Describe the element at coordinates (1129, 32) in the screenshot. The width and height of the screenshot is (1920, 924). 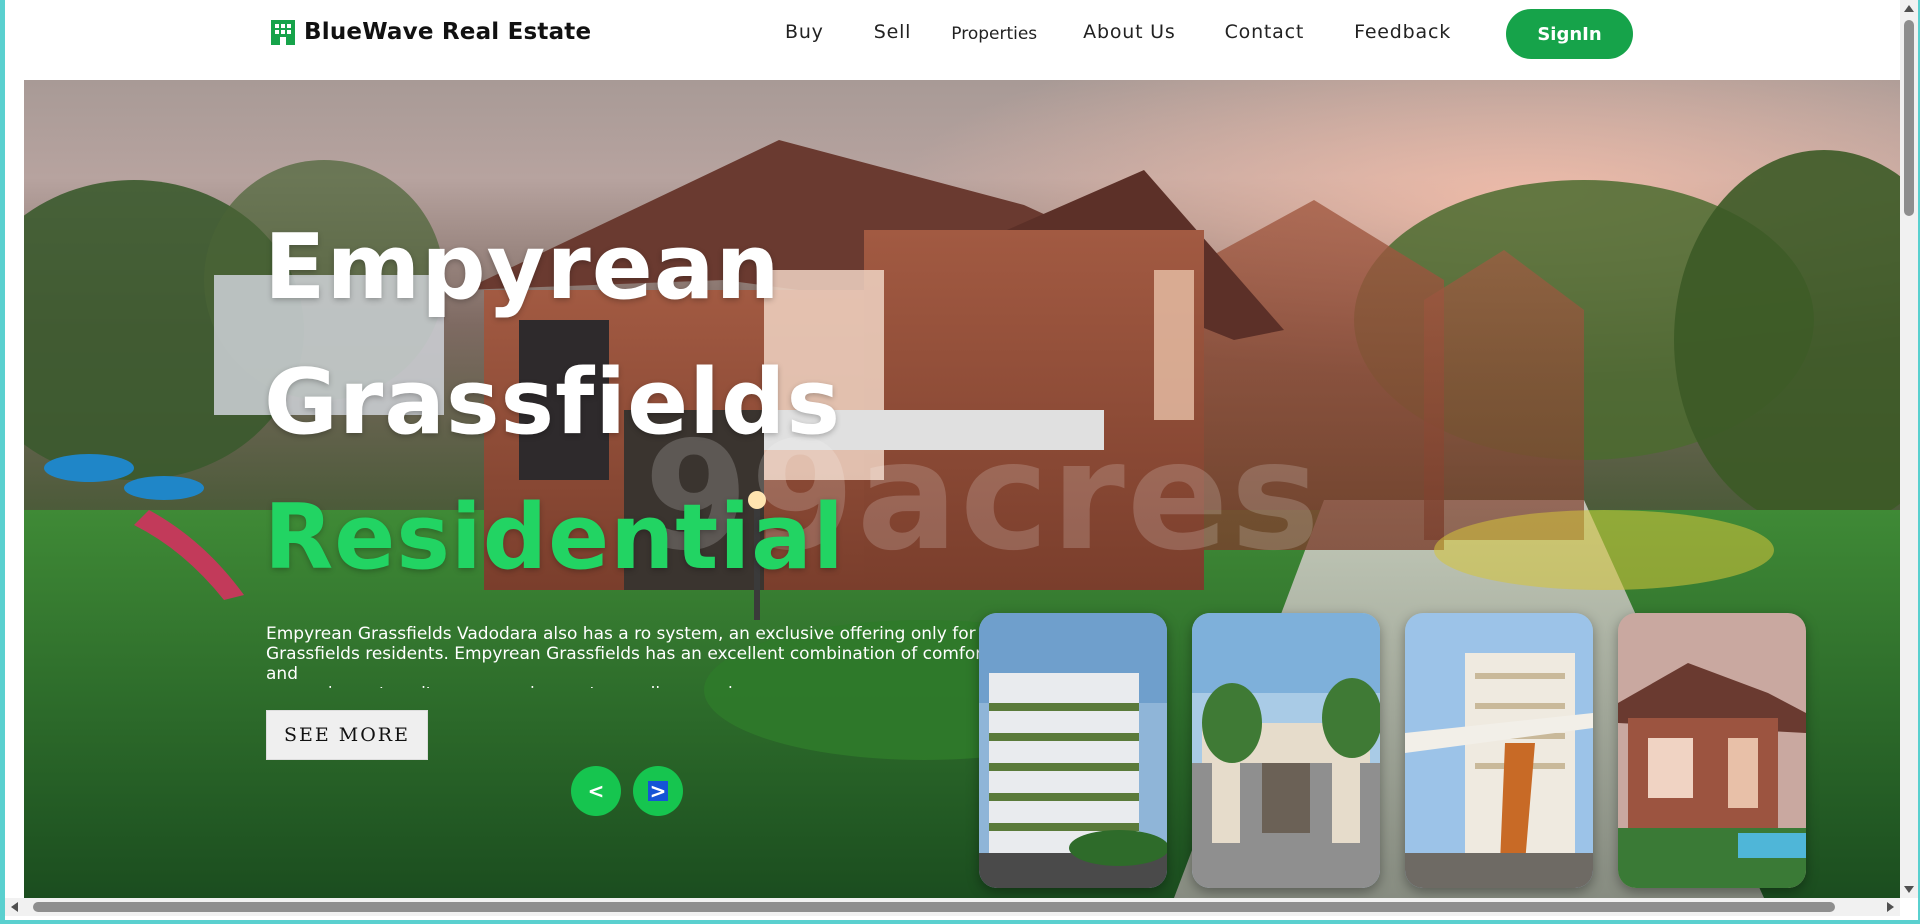
I see `nav-about-us: About Us` at that location.